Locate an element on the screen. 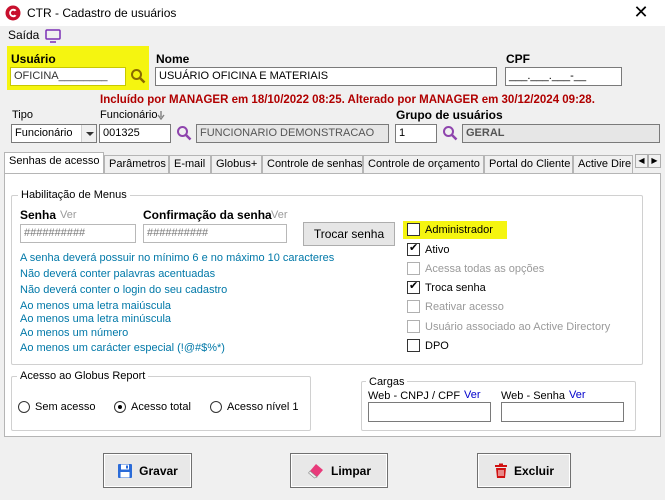  gravar-button: Gravar is located at coordinates (147, 470).